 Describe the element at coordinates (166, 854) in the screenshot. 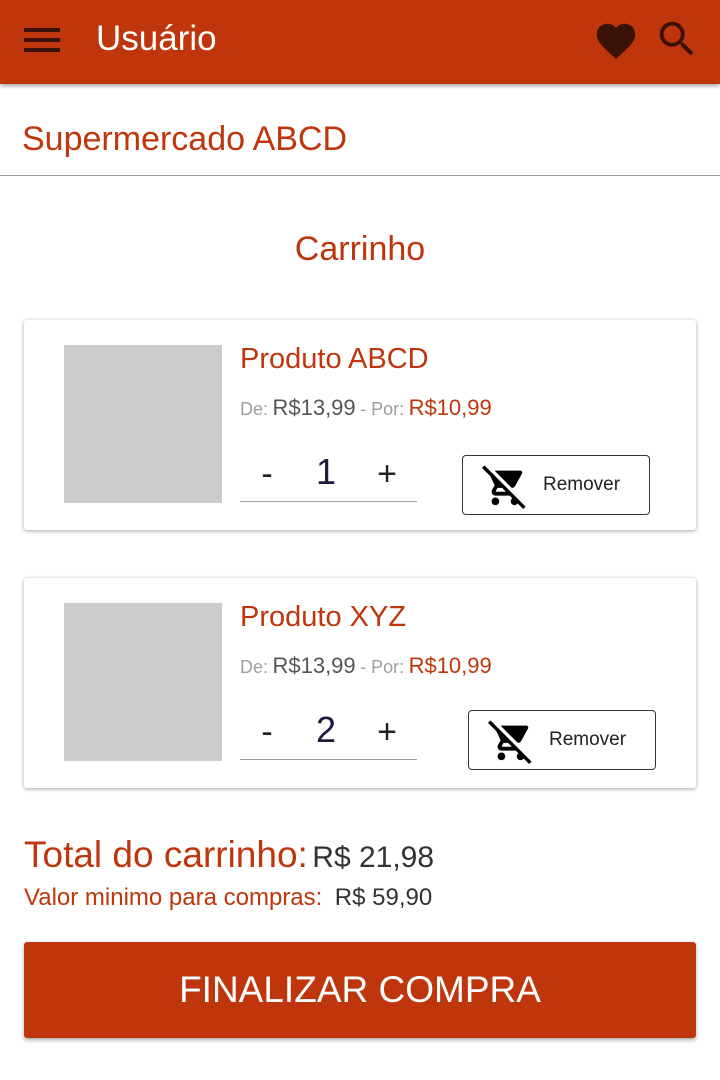

I see `total-label: Total do carrinho:` at that location.